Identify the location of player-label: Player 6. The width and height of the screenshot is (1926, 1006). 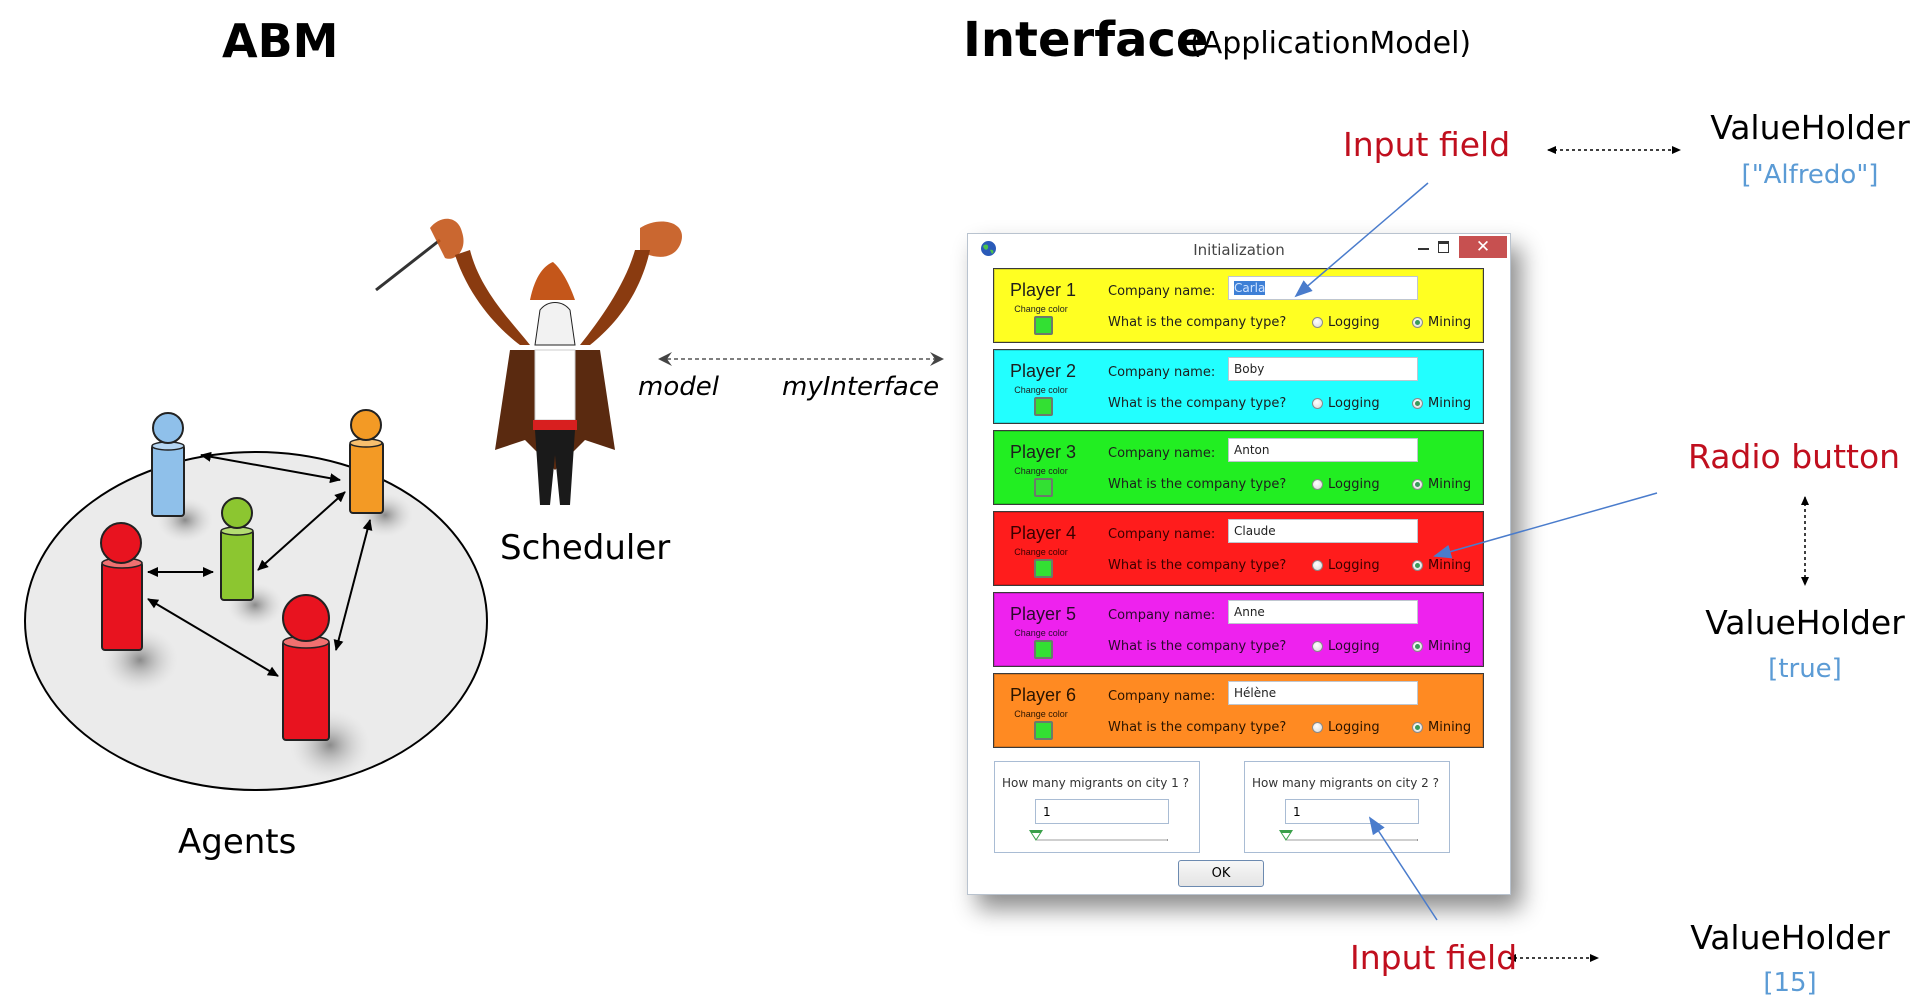
(1043, 695).